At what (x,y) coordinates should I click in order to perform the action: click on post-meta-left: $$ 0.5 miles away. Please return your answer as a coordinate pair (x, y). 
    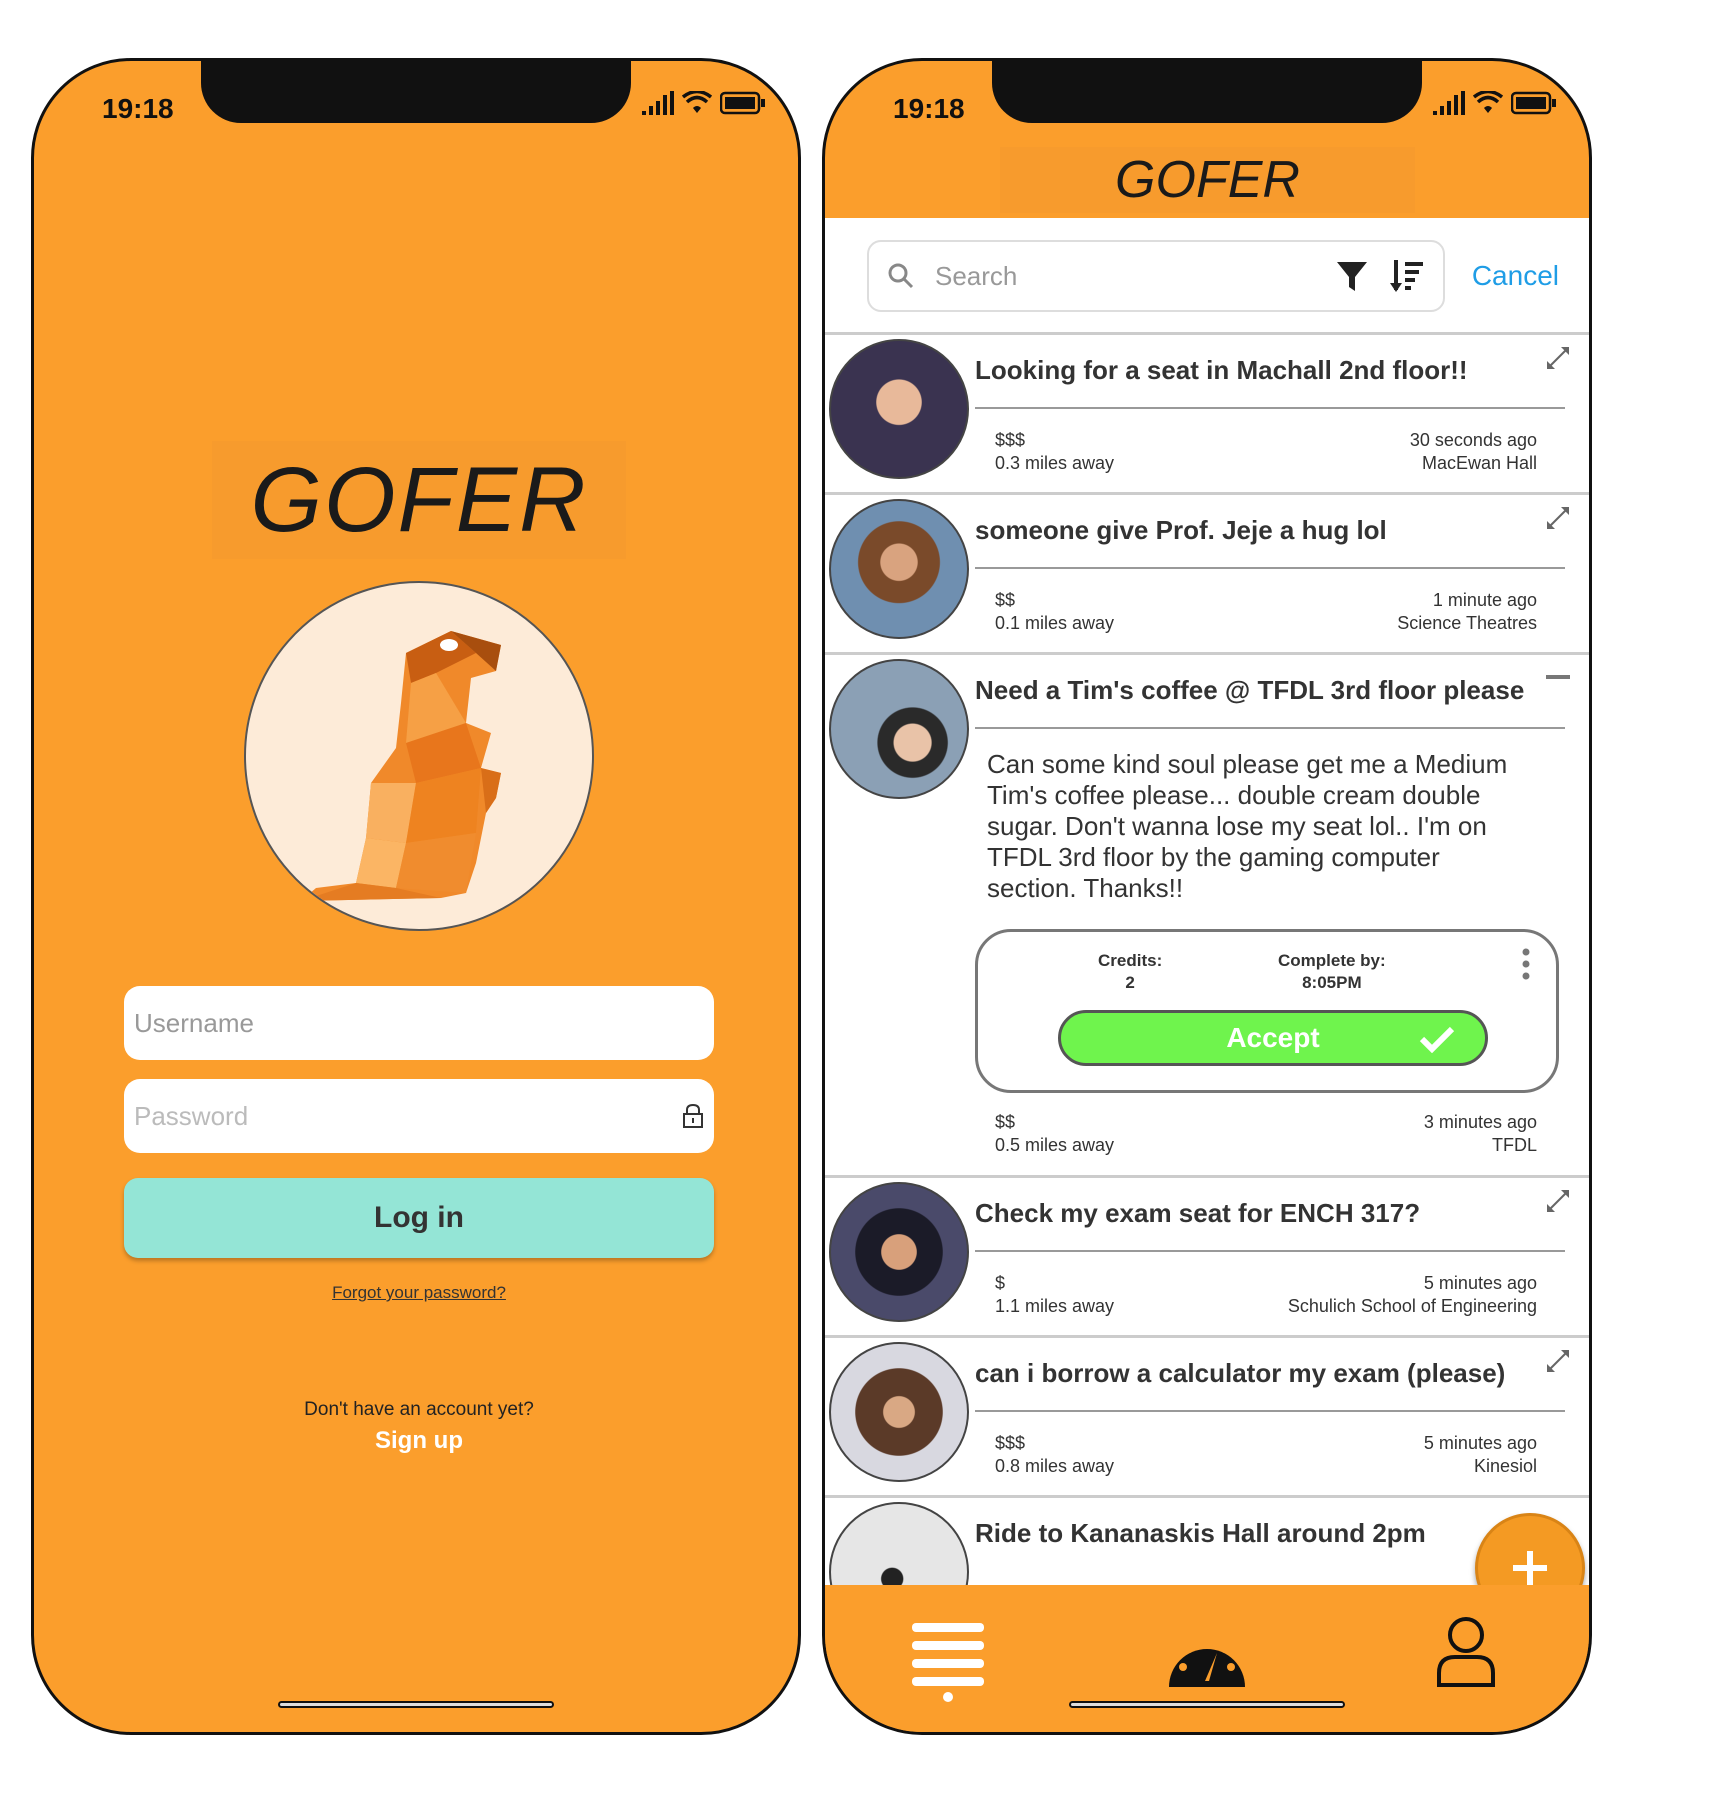
    Looking at the image, I should click on (1054, 1134).